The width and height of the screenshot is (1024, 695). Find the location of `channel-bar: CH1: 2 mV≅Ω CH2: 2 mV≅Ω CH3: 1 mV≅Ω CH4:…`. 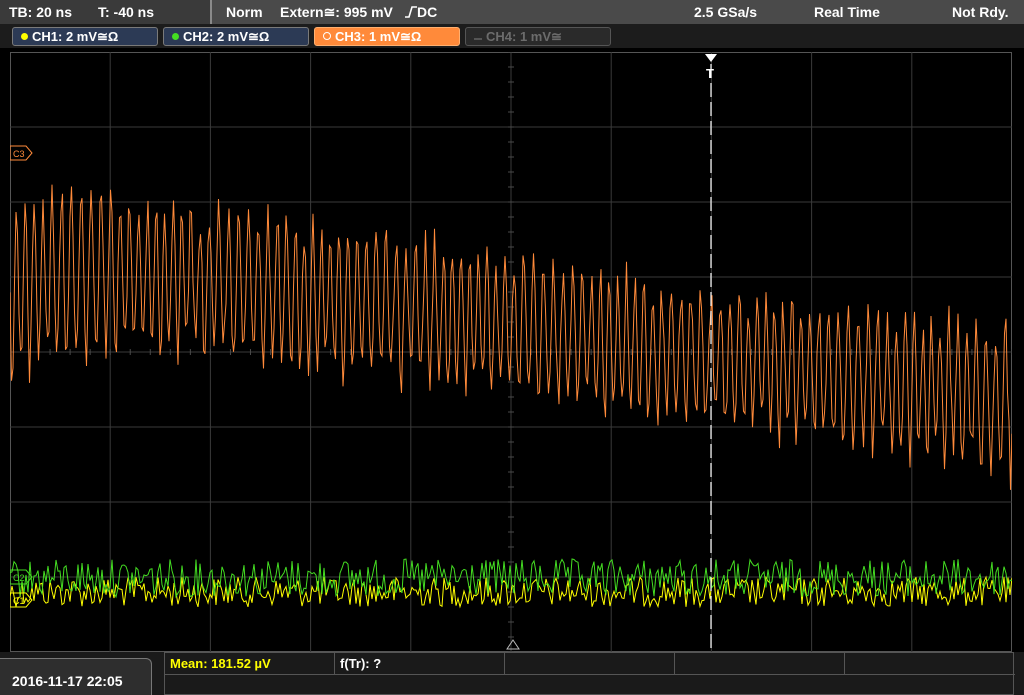

channel-bar: CH1: 2 mV≅Ω CH2: 2 mV≅Ω CH3: 1 mV≅Ω CH4:… is located at coordinates (512, 36).